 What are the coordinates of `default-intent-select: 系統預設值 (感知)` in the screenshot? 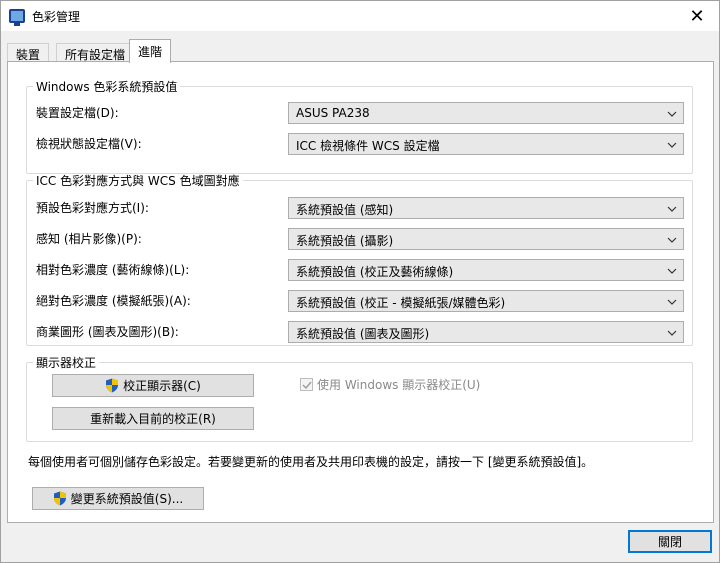 It's located at (486, 208).